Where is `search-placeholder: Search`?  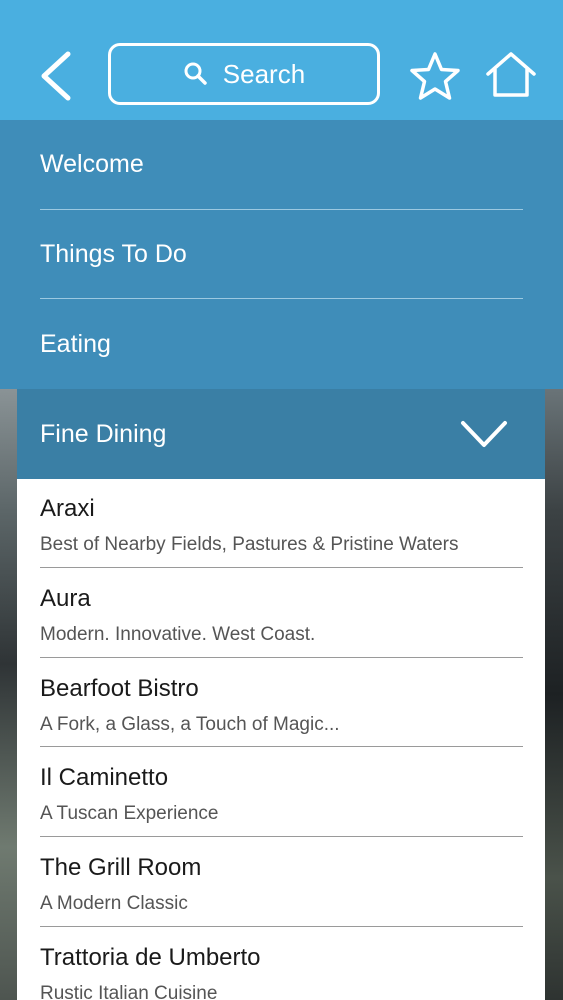
search-placeholder: Search is located at coordinates (264, 73).